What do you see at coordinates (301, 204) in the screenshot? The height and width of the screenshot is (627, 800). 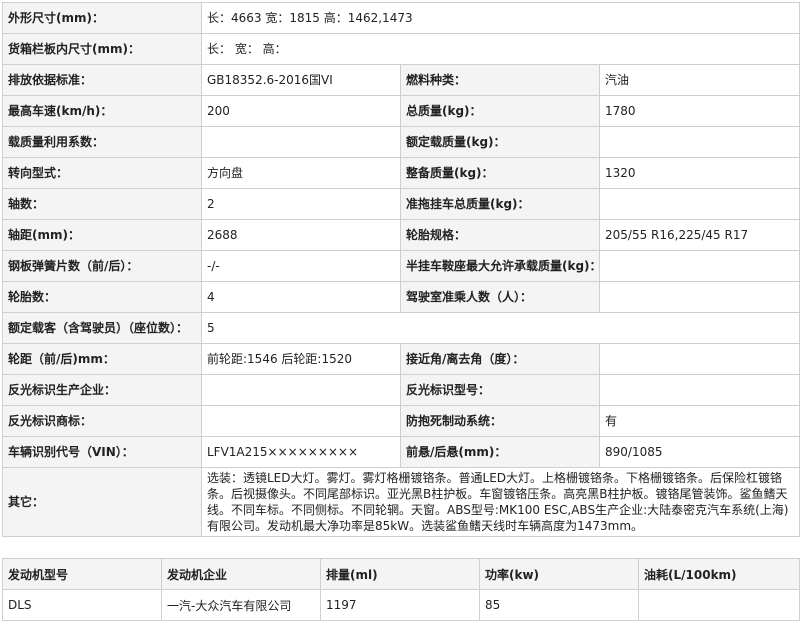 I see `spec-value: 2` at bounding box center [301, 204].